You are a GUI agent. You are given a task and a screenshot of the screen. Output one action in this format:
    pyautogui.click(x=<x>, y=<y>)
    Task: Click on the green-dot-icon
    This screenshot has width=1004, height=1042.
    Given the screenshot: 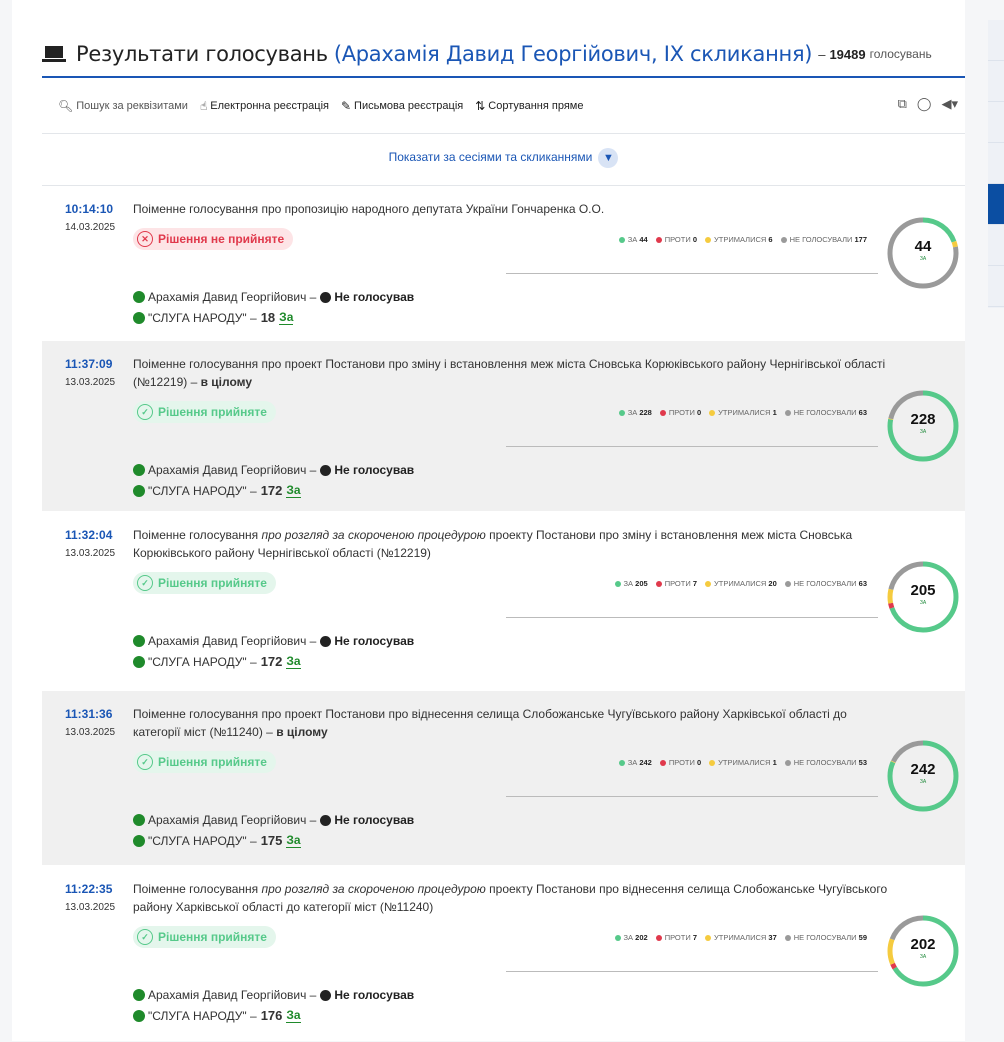 What is the action you would take?
    pyautogui.click(x=139, y=317)
    